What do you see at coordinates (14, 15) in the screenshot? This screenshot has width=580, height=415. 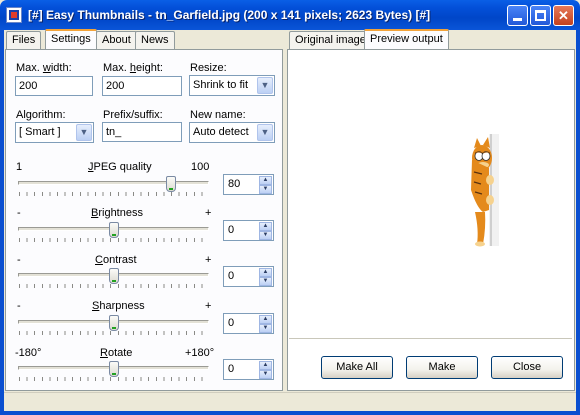 I see `app-icon` at bounding box center [14, 15].